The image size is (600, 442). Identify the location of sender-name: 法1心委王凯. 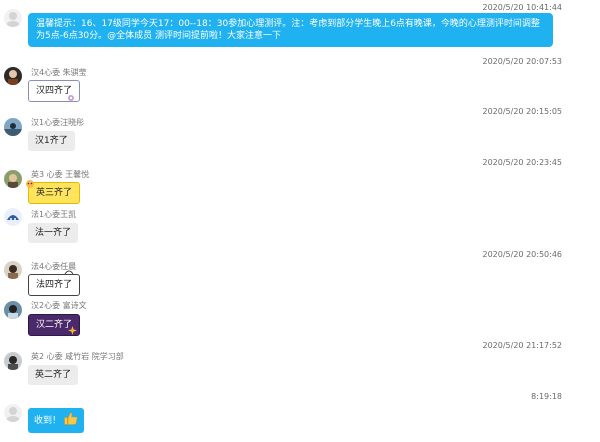
(54, 214).